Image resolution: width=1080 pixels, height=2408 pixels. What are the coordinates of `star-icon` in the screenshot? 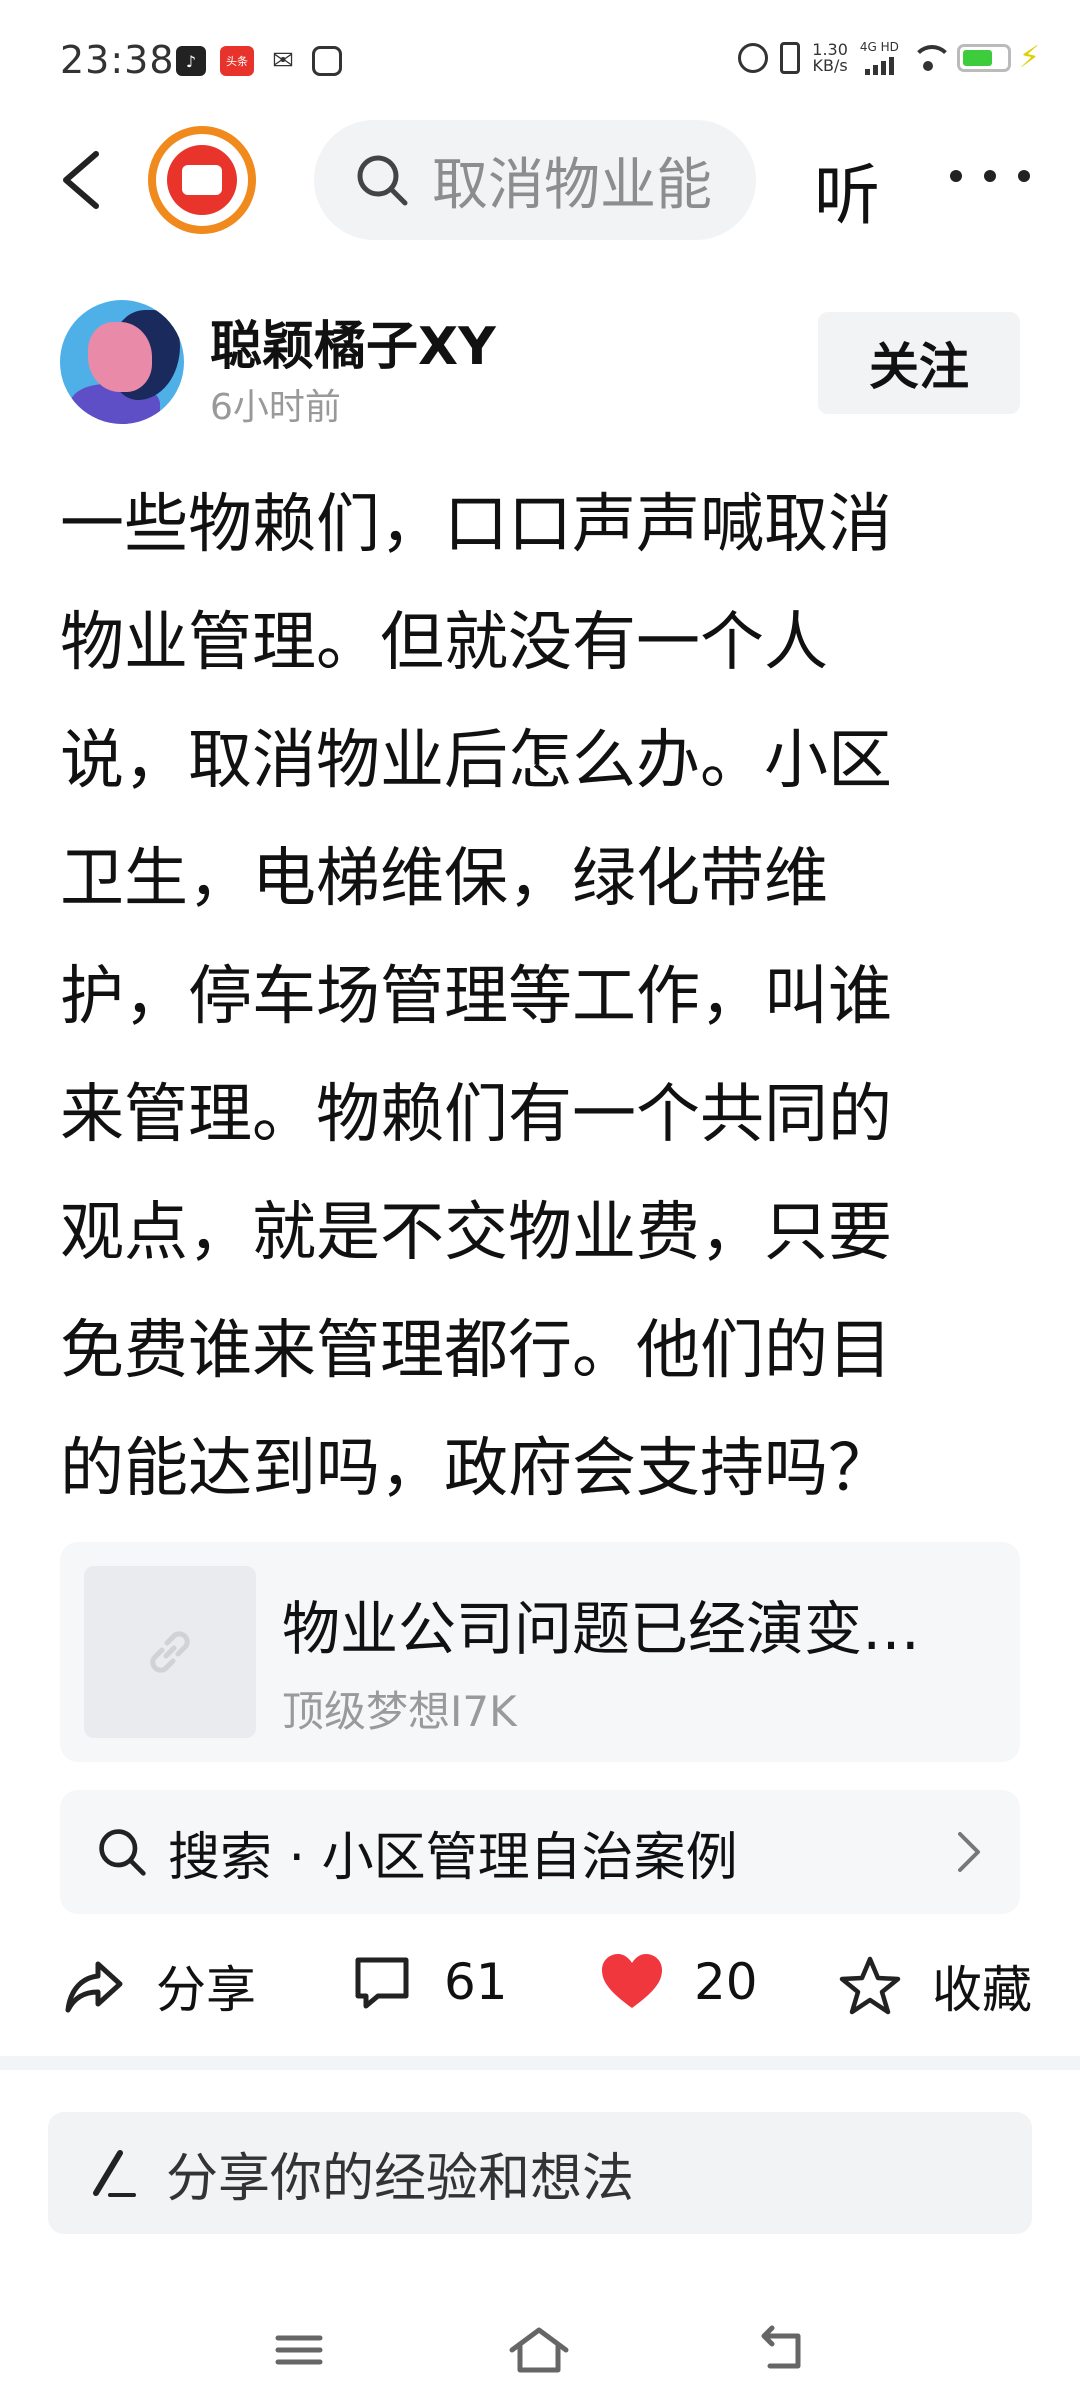 It's located at (870, 1985).